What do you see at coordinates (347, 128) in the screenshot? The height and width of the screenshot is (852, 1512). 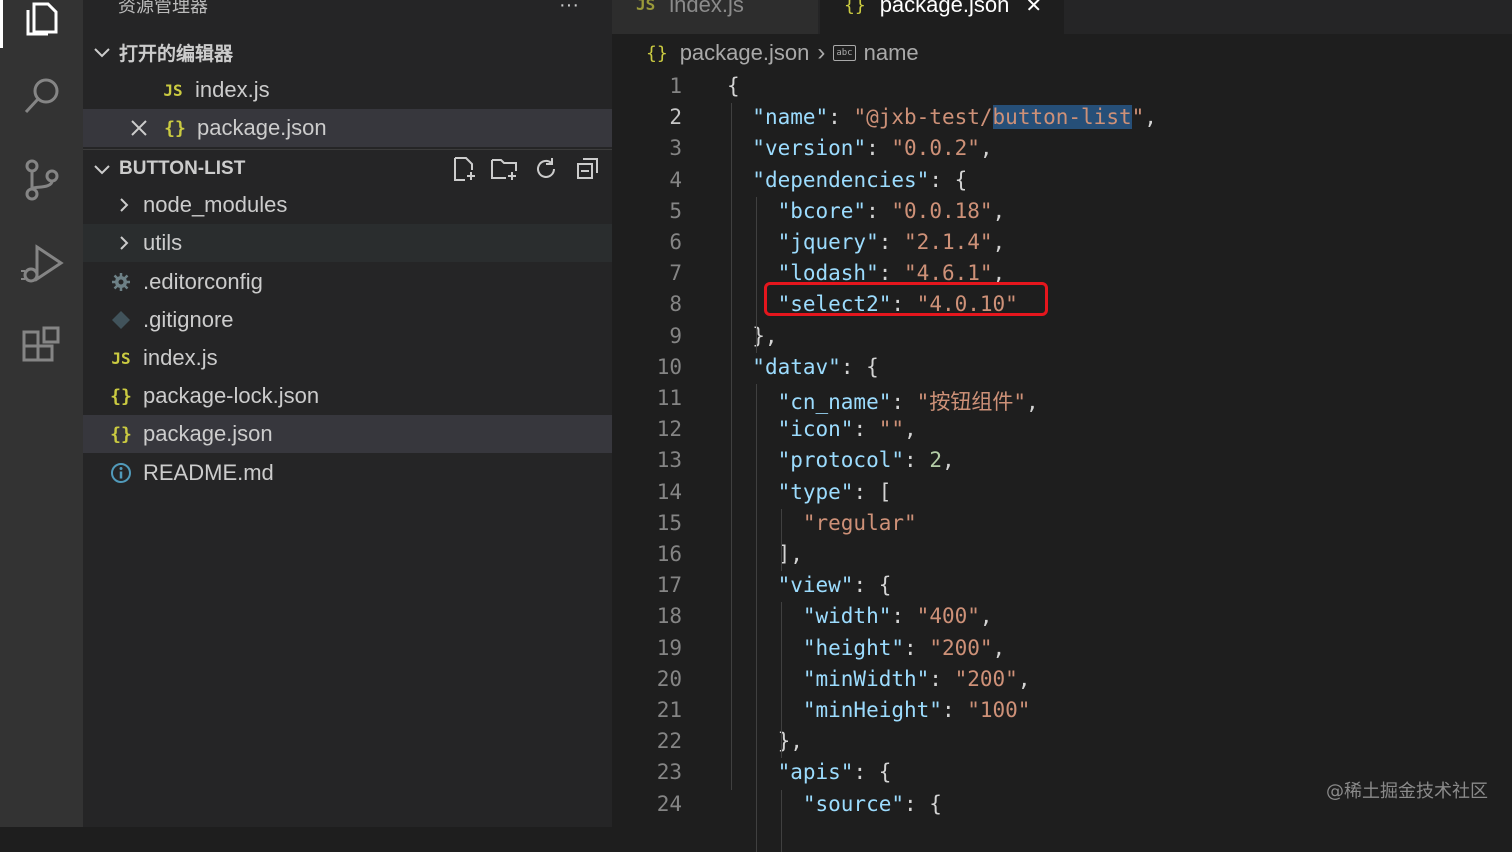 I see `open-editor-item: {} package.json` at bounding box center [347, 128].